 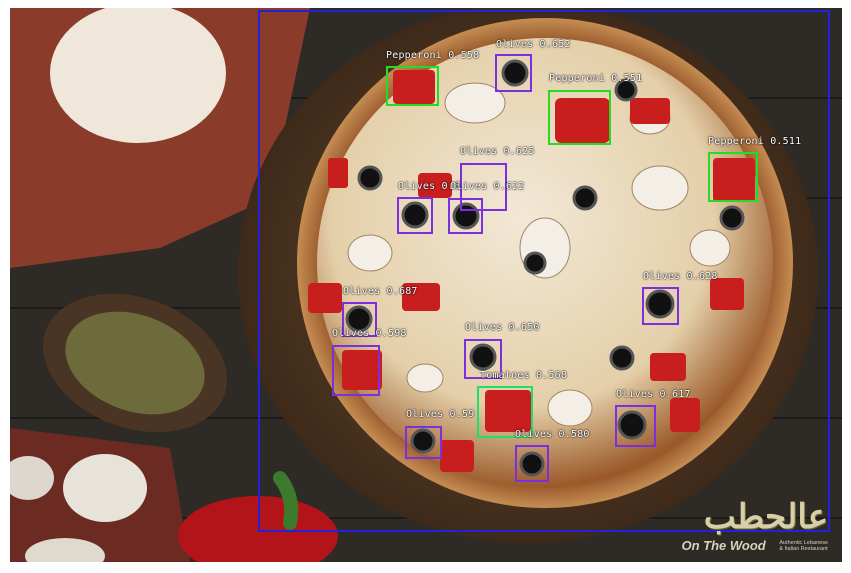 I want to click on logo-tagline: Authentic Lebanese & Italian Restaurant, so click(x=803, y=546).